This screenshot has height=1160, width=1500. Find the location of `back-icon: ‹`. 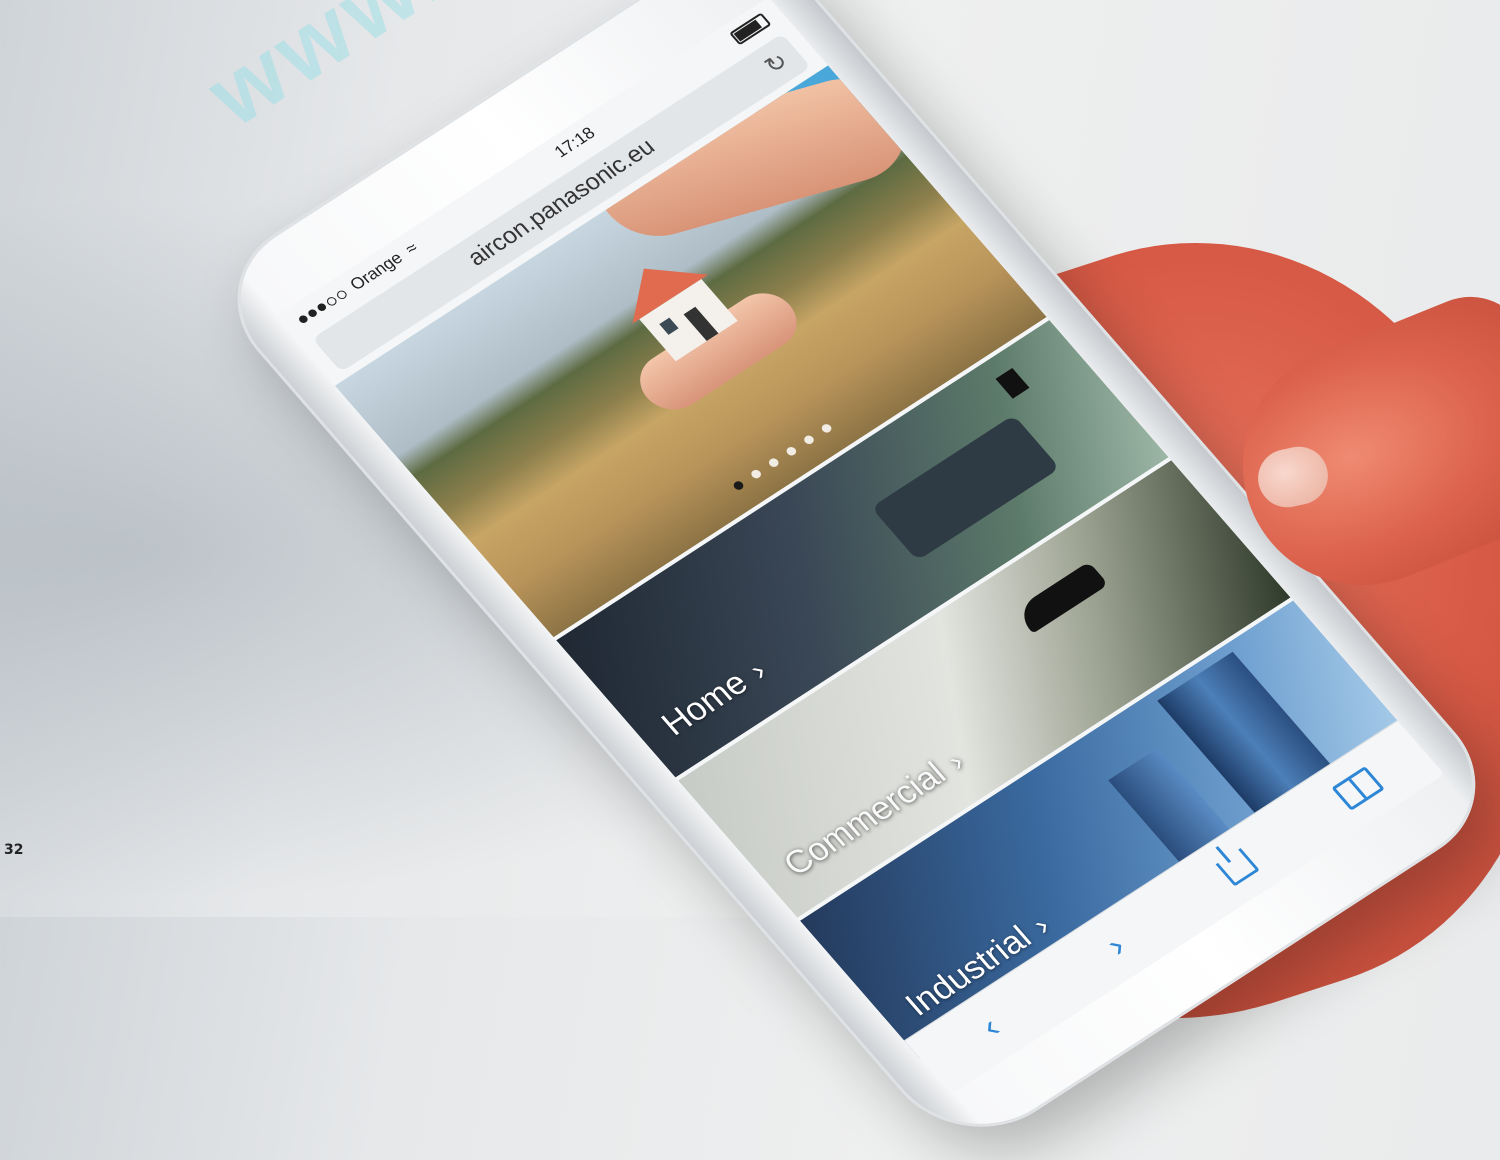

back-icon: ‹ is located at coordinates (990, 1027).